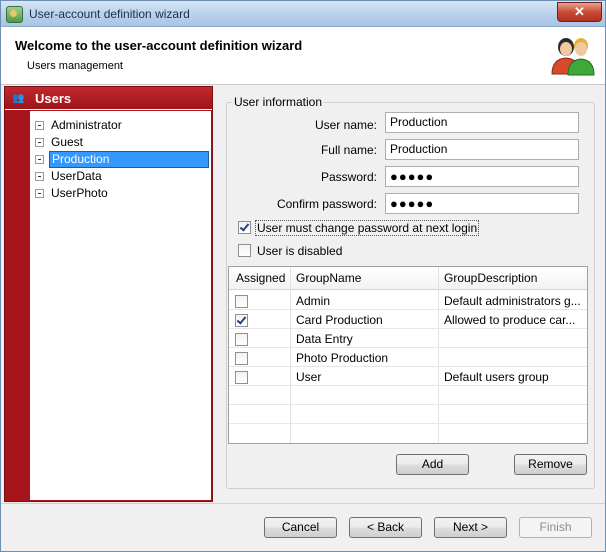  Describe the element at coordinates (324, 339) in the screenshot. I see `group-name-cell: Data Entry` at that location.